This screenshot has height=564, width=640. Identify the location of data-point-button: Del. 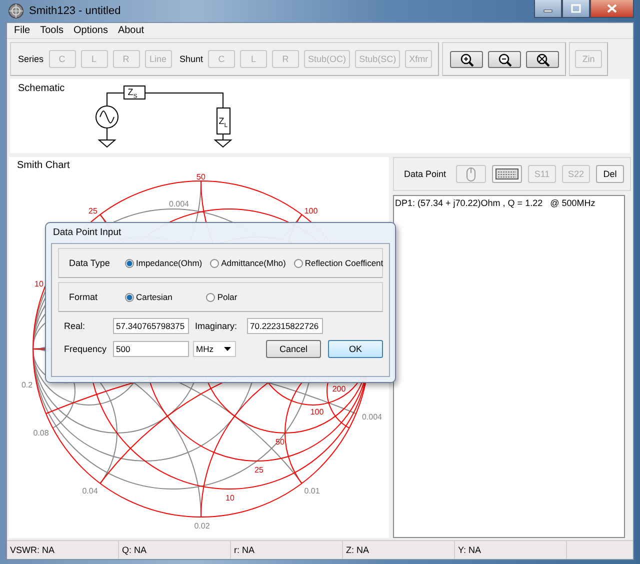
(610, 174).